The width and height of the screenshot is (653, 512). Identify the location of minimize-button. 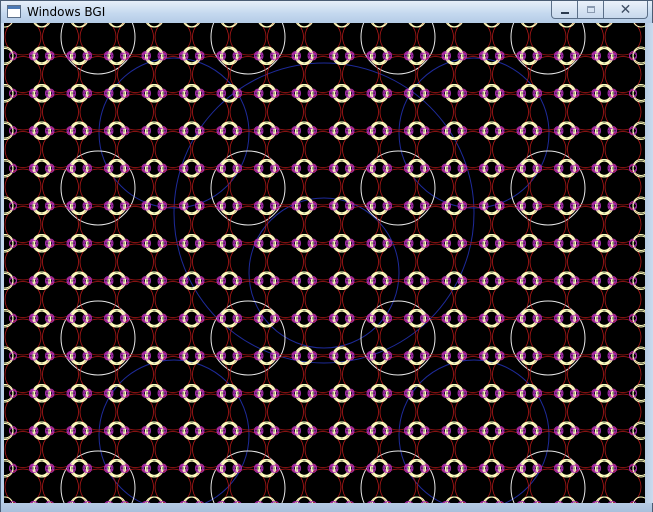
(564, 10).